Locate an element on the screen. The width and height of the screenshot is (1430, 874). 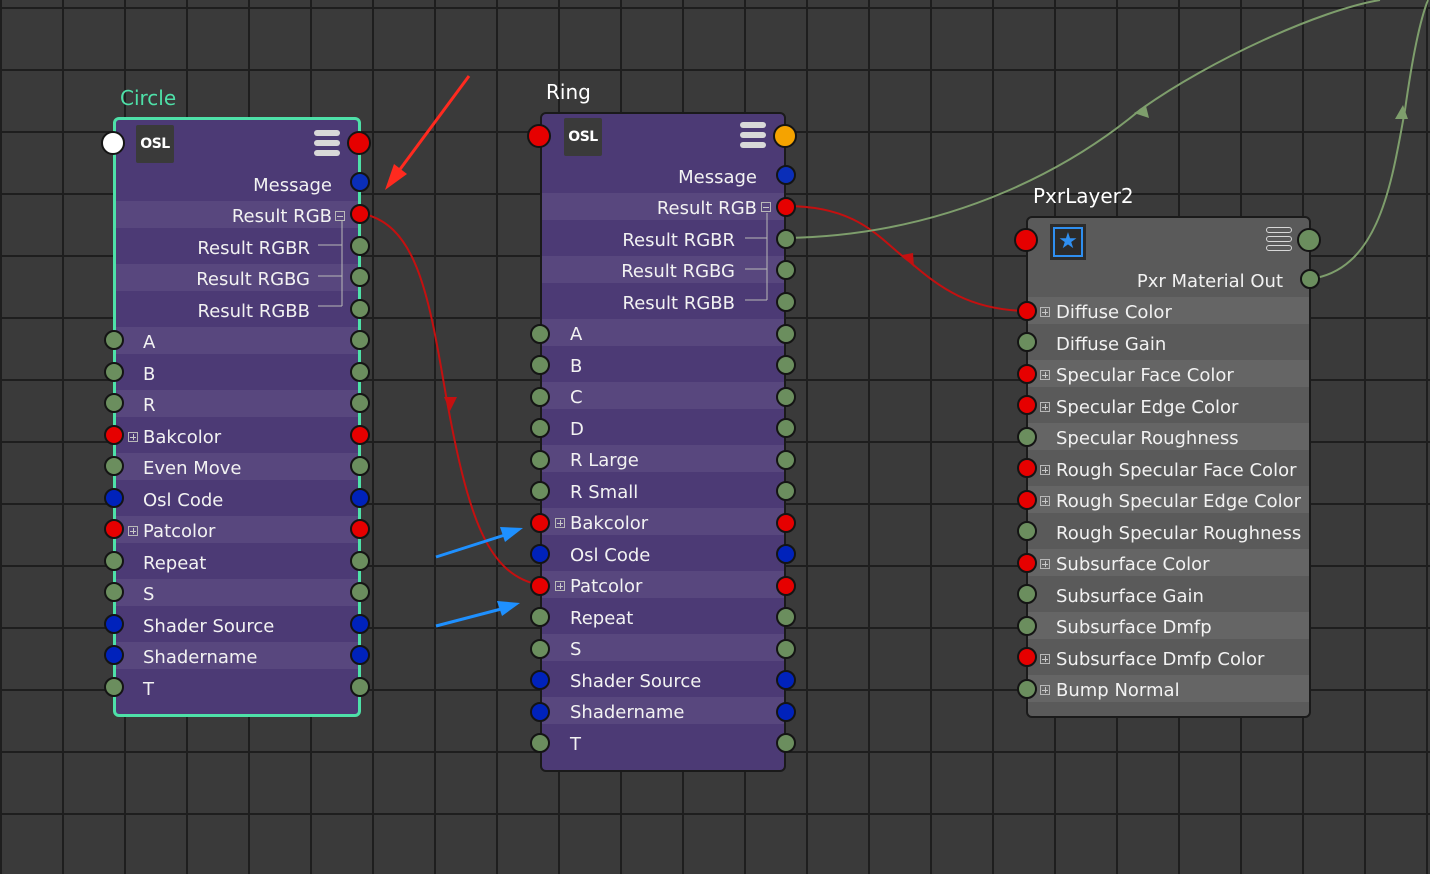
ring-through-bakcolor is located at coordinates (786, 523).